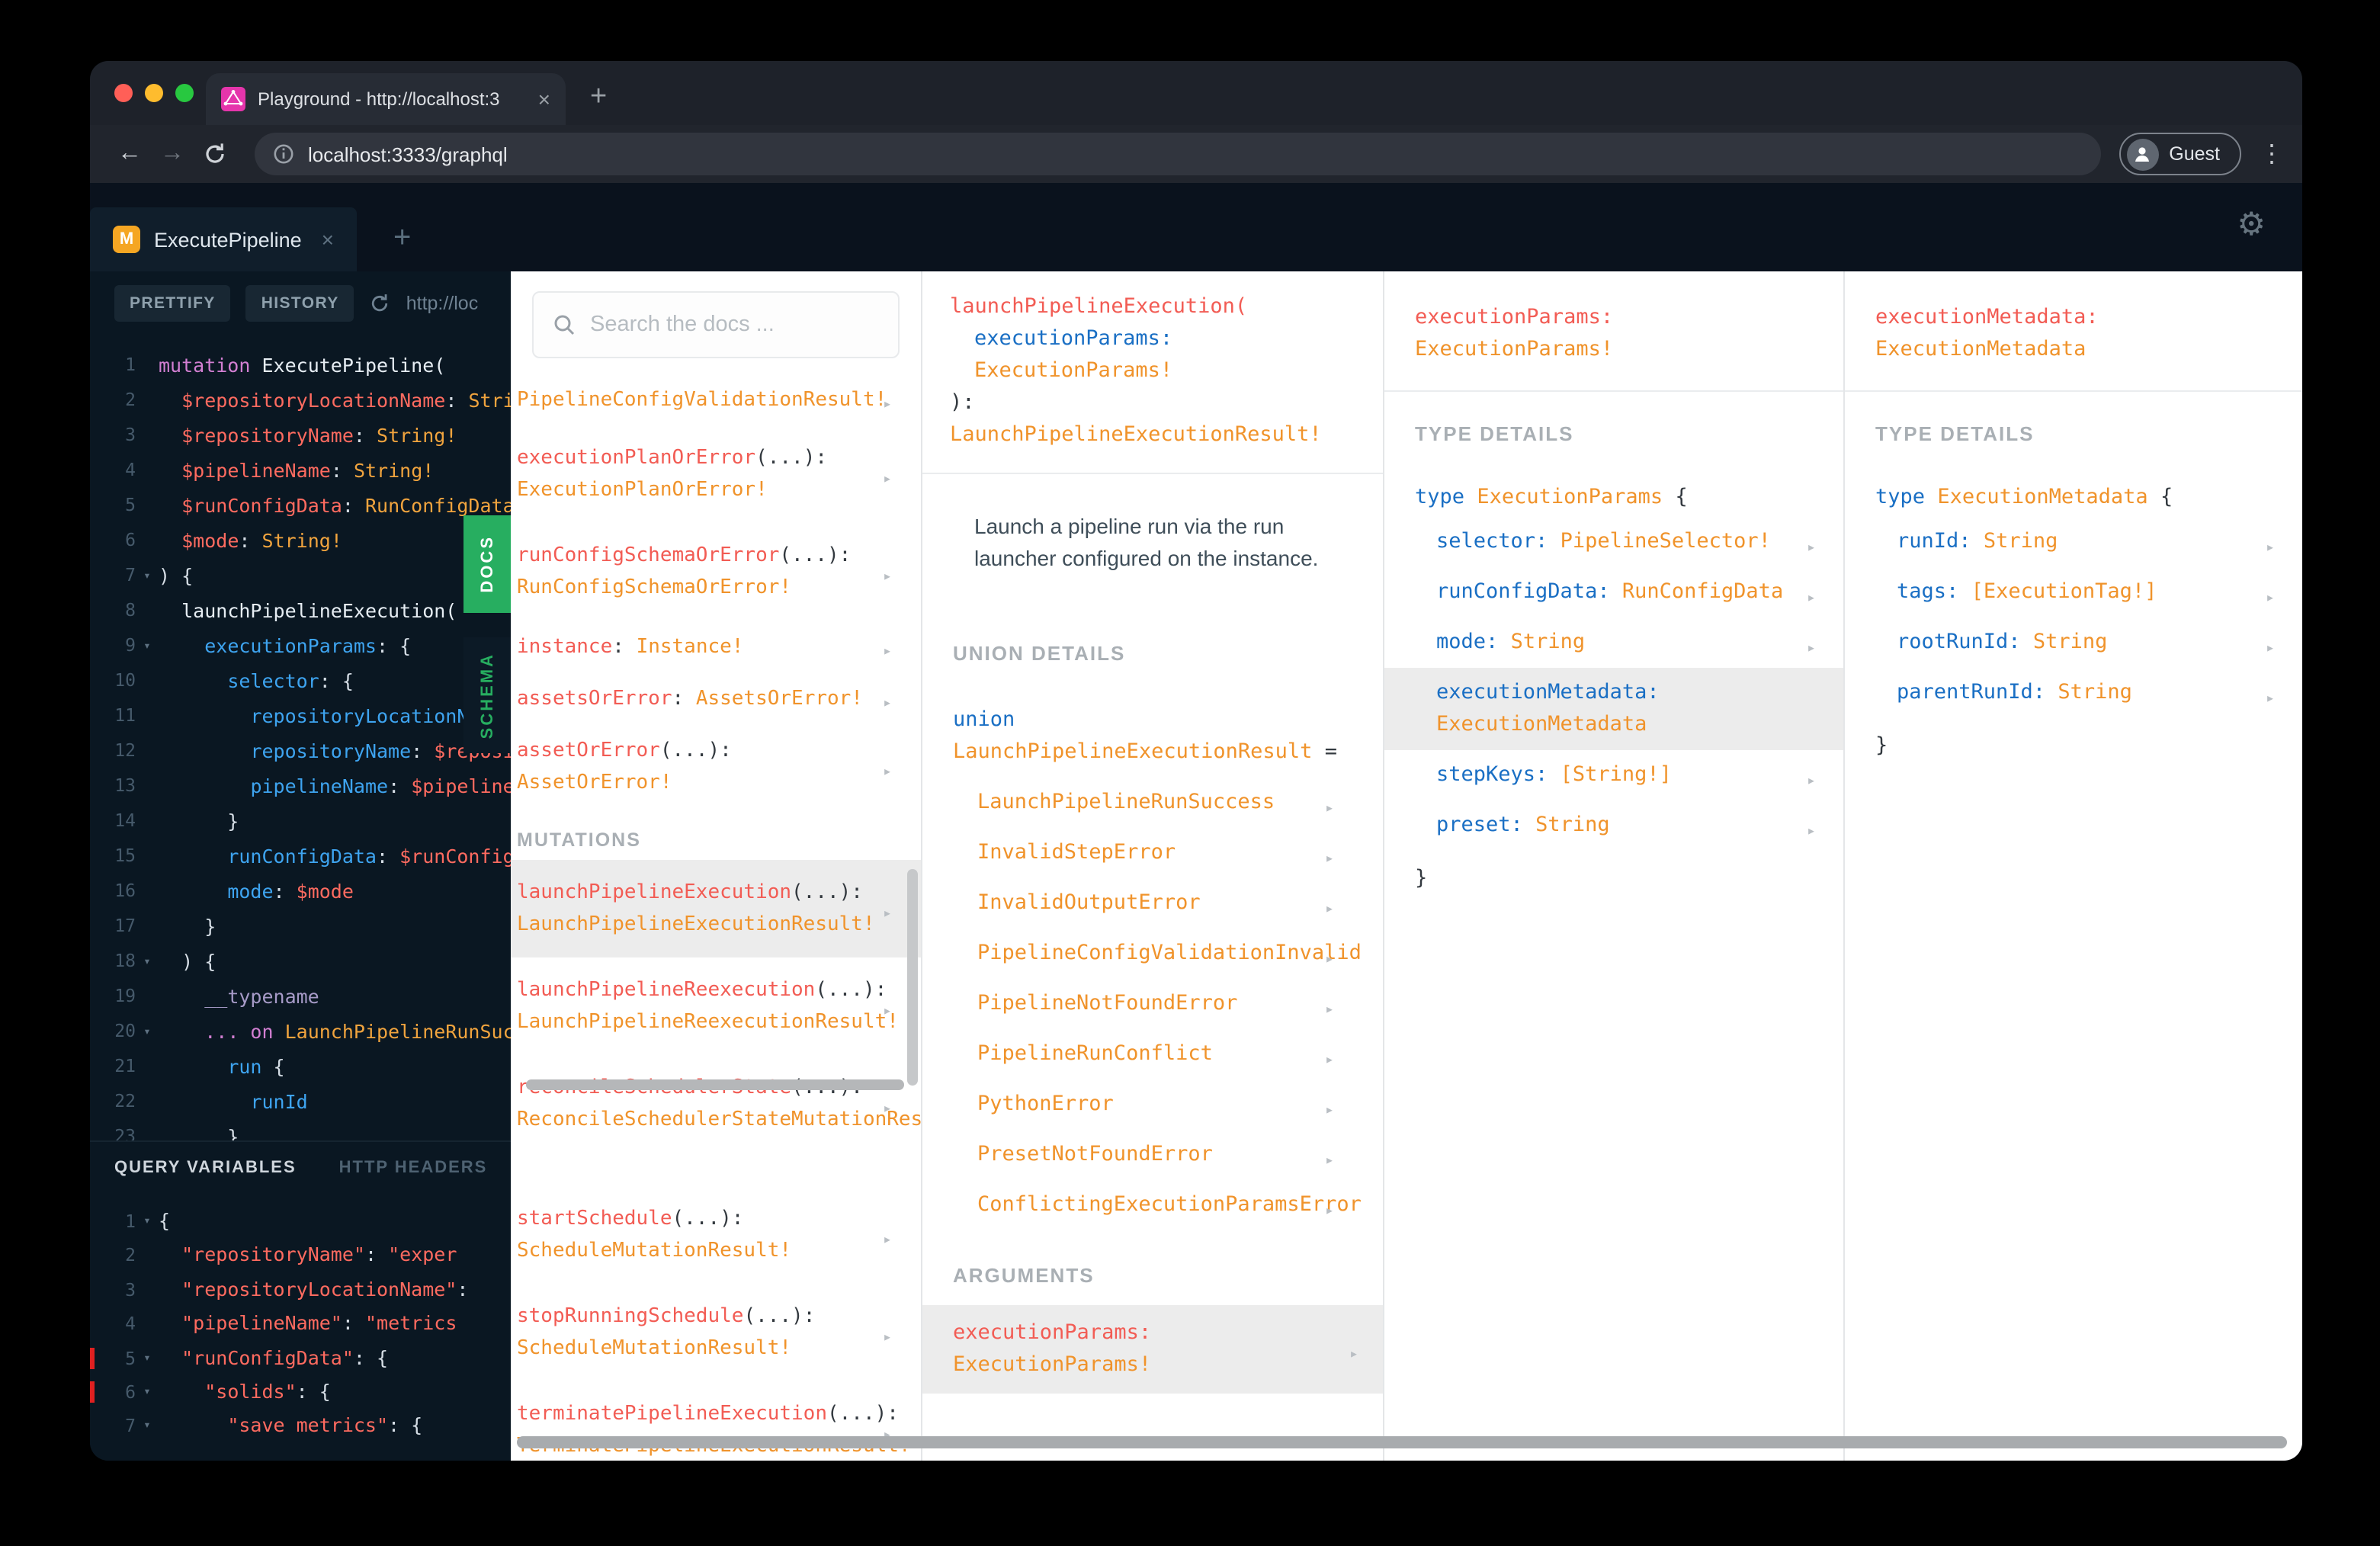  What do you see at coordinates (300, 435) in the screenshot?
I see `code-line: 3 $repositoryName: String!` at bounding box center [300, 435].